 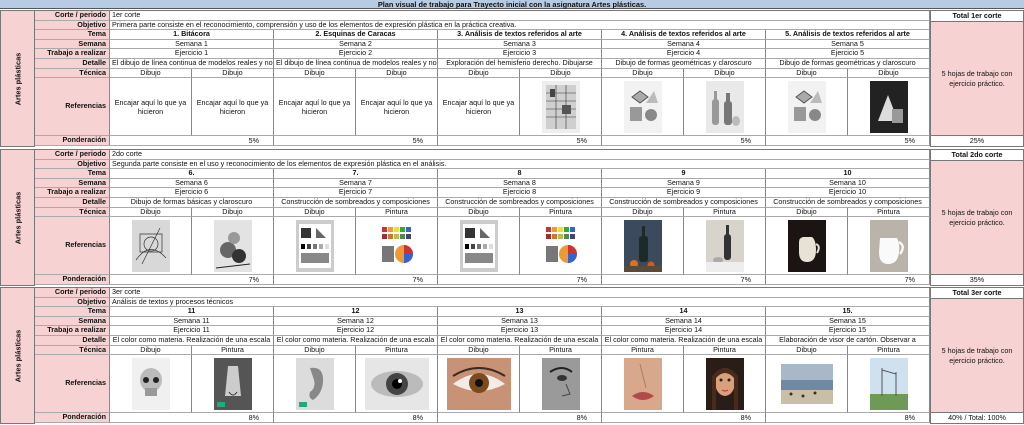 I want to click on reference-image-bottle-still, so click(x=643, y=246).